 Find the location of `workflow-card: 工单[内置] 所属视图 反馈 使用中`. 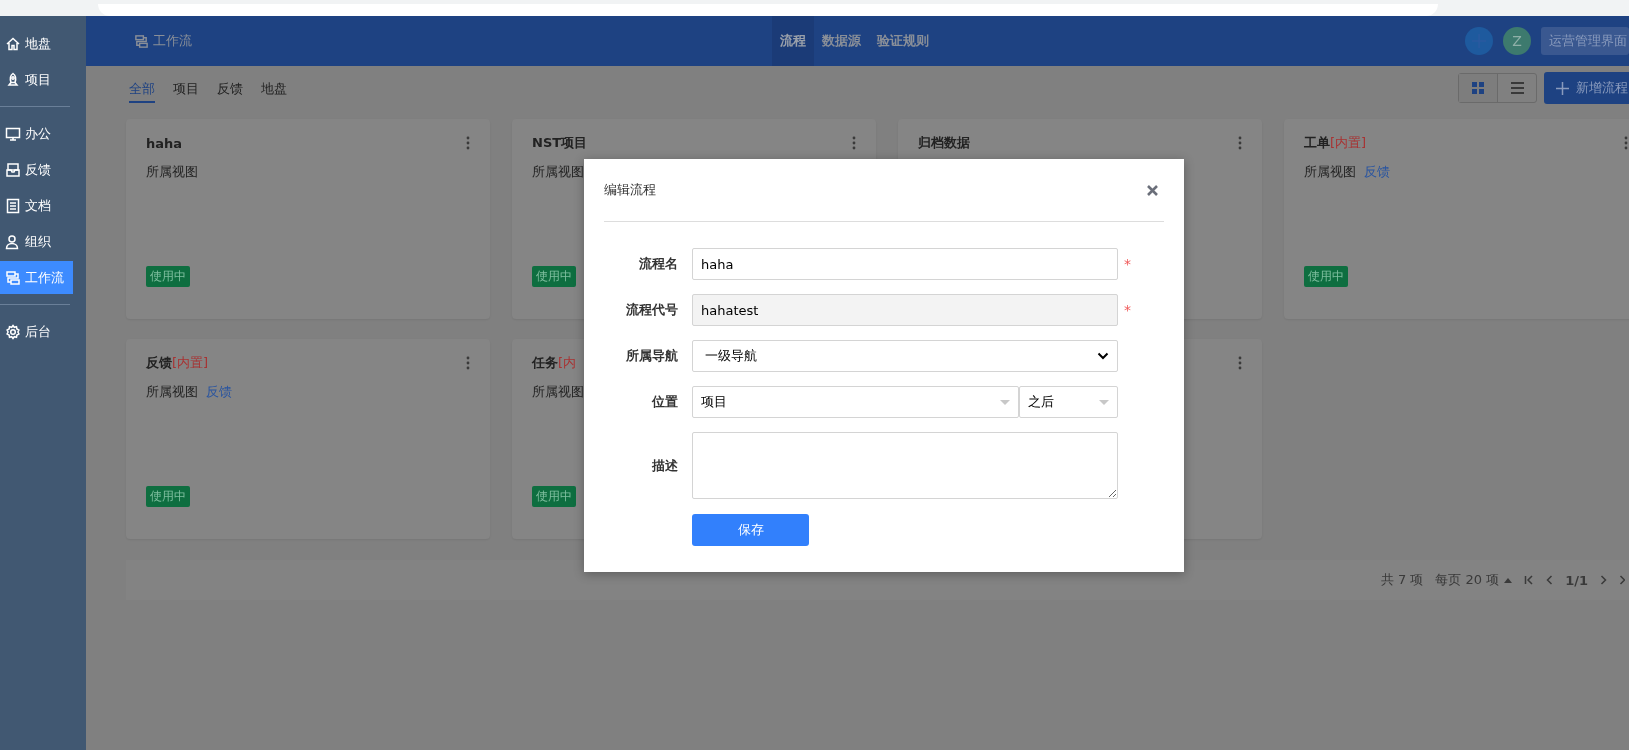

workflow-card: 工单[内置] 所属视图 反馈 使用中 is located at coordinates (1456, 219).